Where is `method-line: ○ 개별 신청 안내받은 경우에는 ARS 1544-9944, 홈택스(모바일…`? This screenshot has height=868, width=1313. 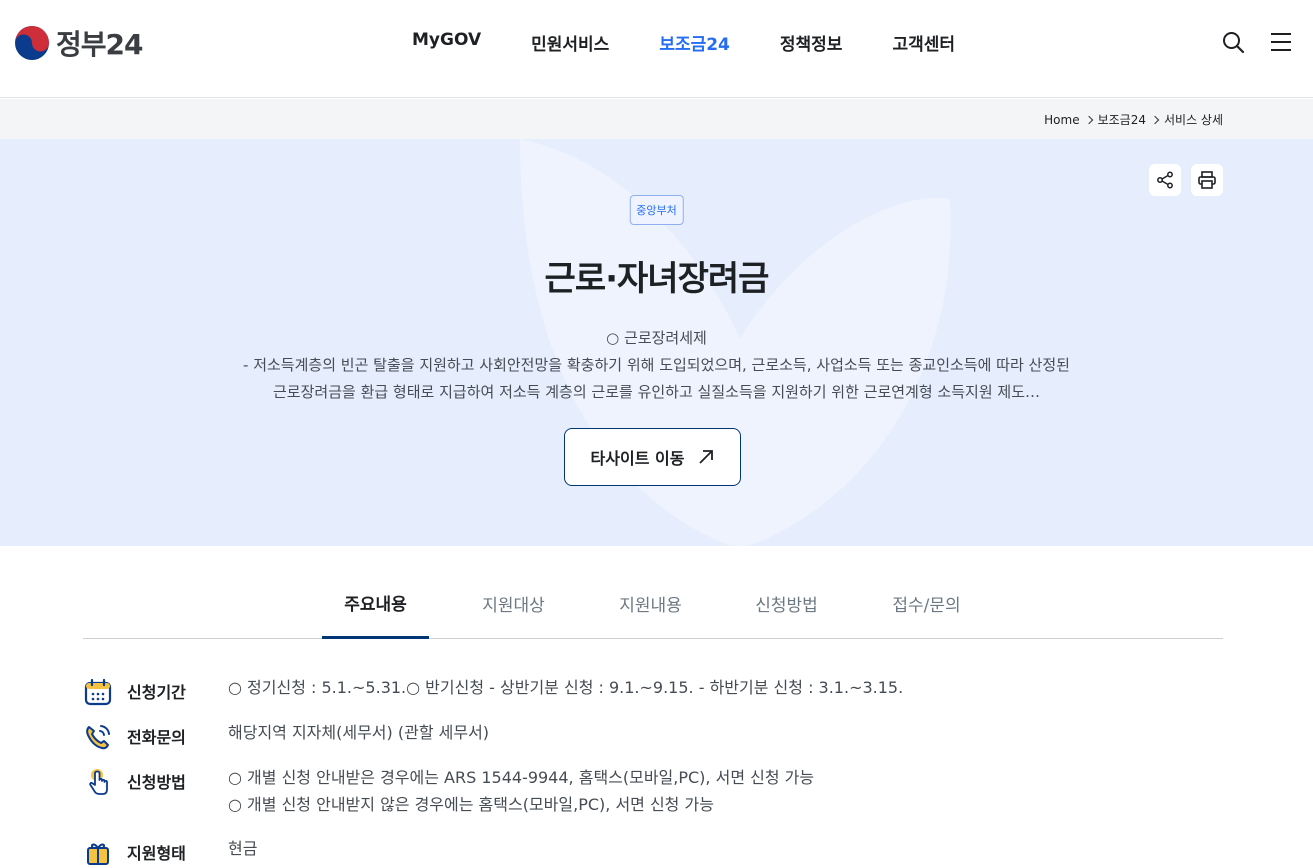 method-line: ○ 개별 신청 안내받은 경우에는 ARS 1544-9944, 홈택스(모바일… is located at coordinates (521, 777).